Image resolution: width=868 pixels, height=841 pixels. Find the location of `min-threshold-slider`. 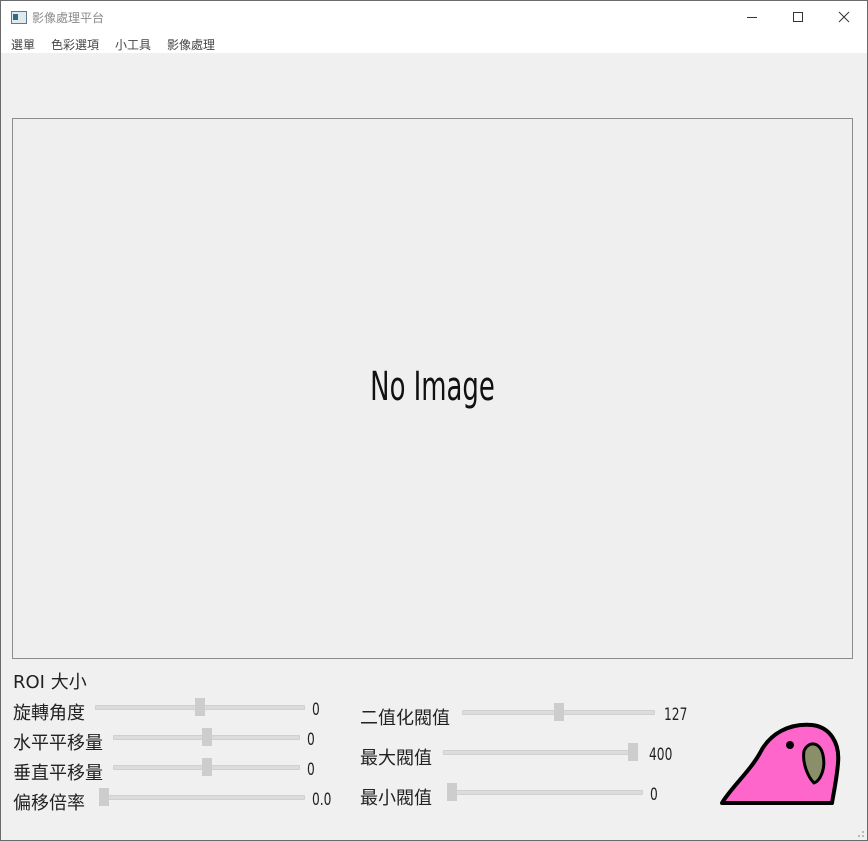

min-threshold-slider is located at coordinates (545, 792).